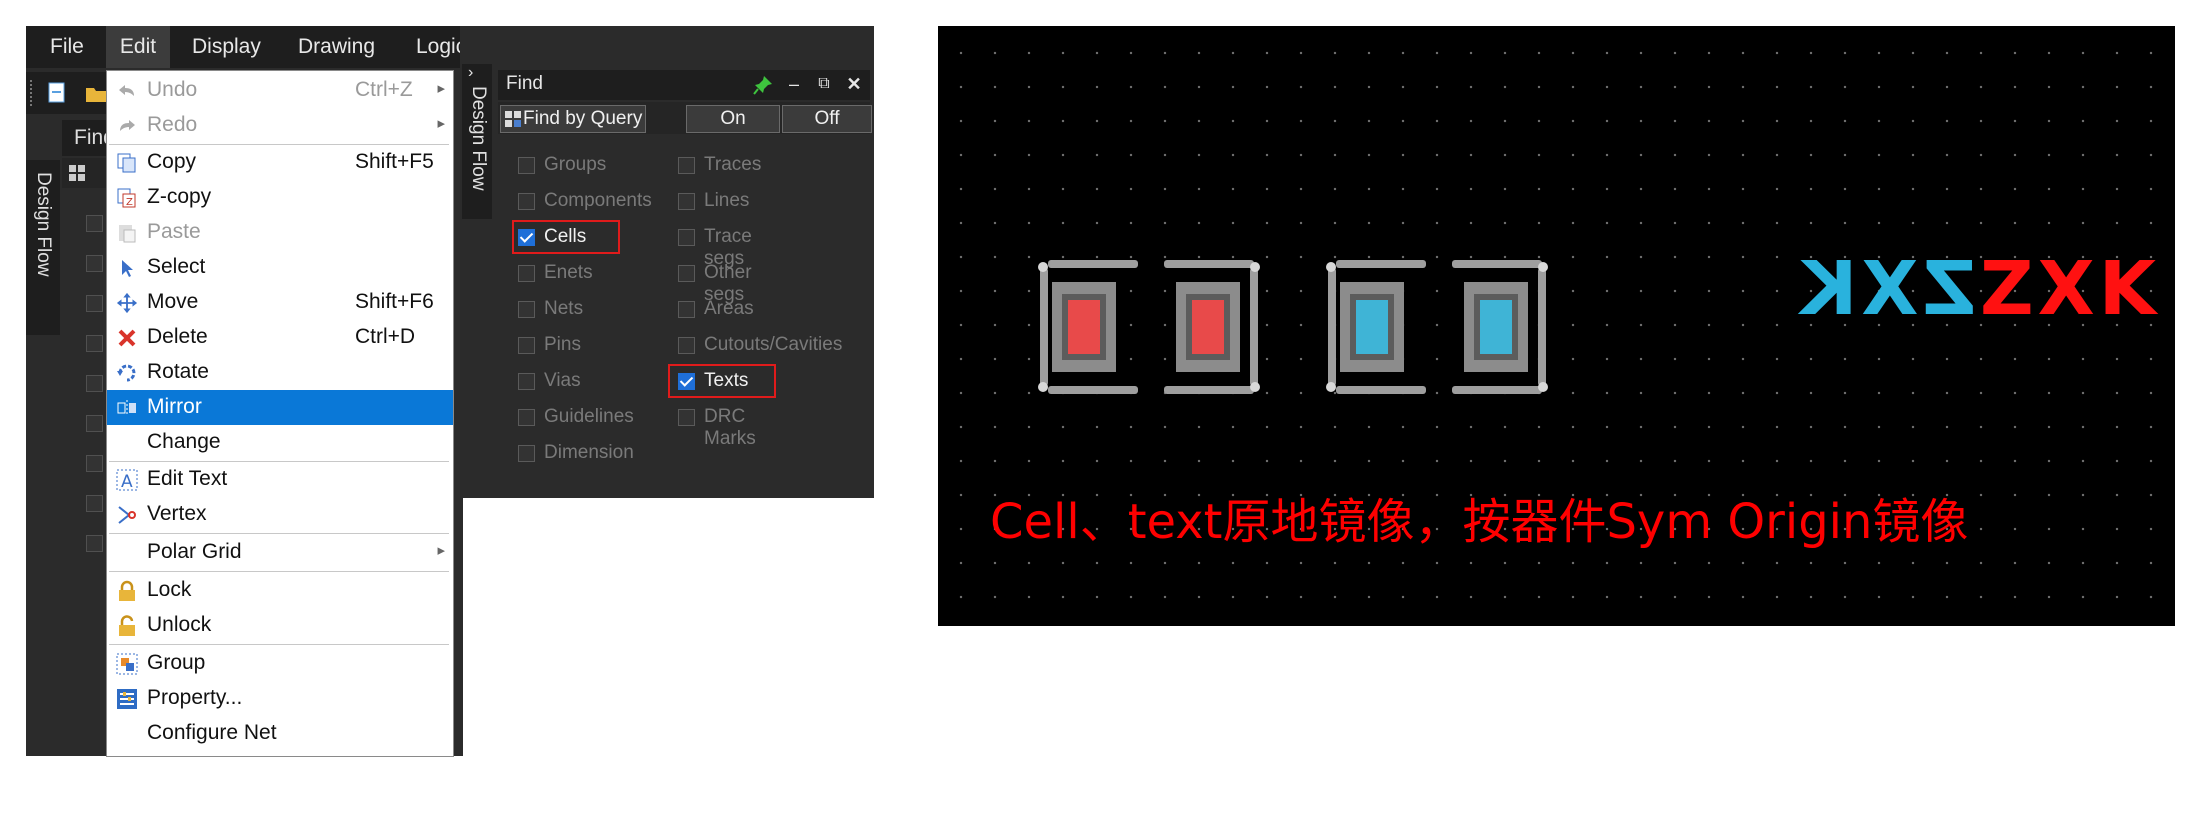 Image resolution: width=2211 pixels, height=824 pixels. I want to click on svg-text: A, so click(127, 481).